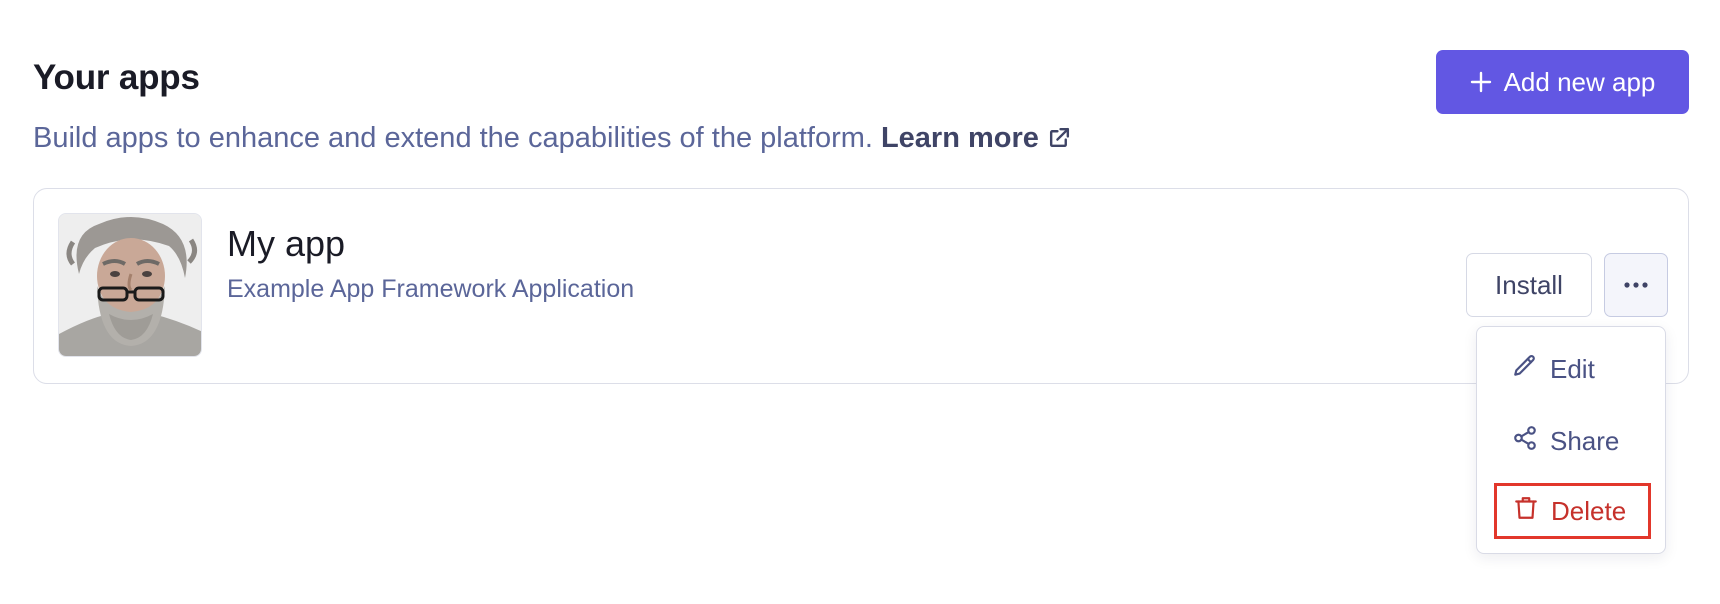  I want to click on page-title: Your apps, so click(116, 77).